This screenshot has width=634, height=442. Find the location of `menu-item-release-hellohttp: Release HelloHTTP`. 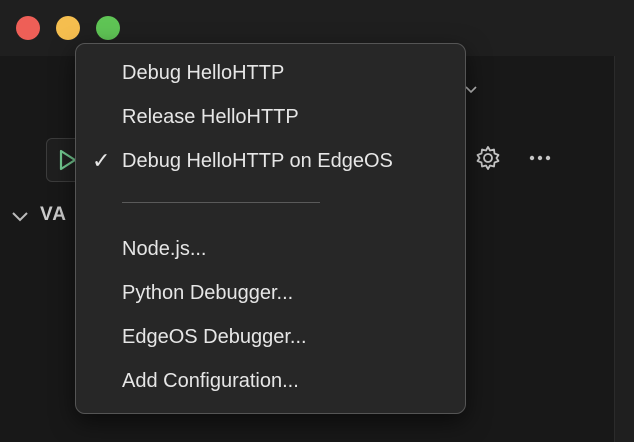

menu-item-release-hellohttp: Release HelloHTTP is located at coordinates (270, 117).